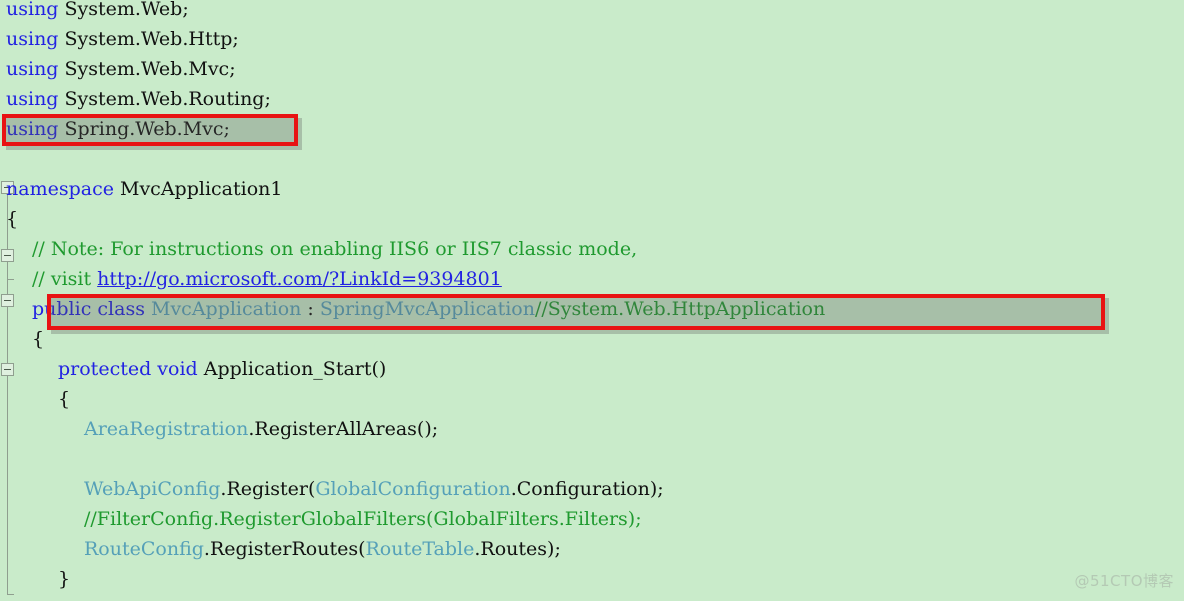 This screenshot has height=601, width=1184. Describe the element at coordinates (413, 489) in the screenshot. I see `code-token-type: GlobalConfiguration` at that location.